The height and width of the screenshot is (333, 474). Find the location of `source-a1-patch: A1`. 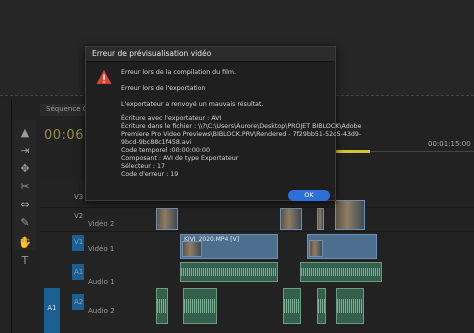

source-a1-patch: A1 is located at coordinates (52, 310).